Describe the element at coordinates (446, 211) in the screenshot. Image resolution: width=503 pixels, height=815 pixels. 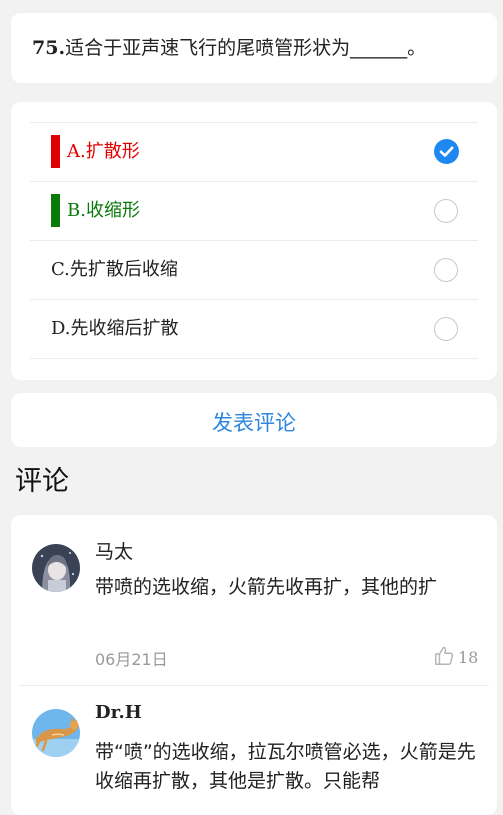
I see `option-b-radio-icon` at that location.